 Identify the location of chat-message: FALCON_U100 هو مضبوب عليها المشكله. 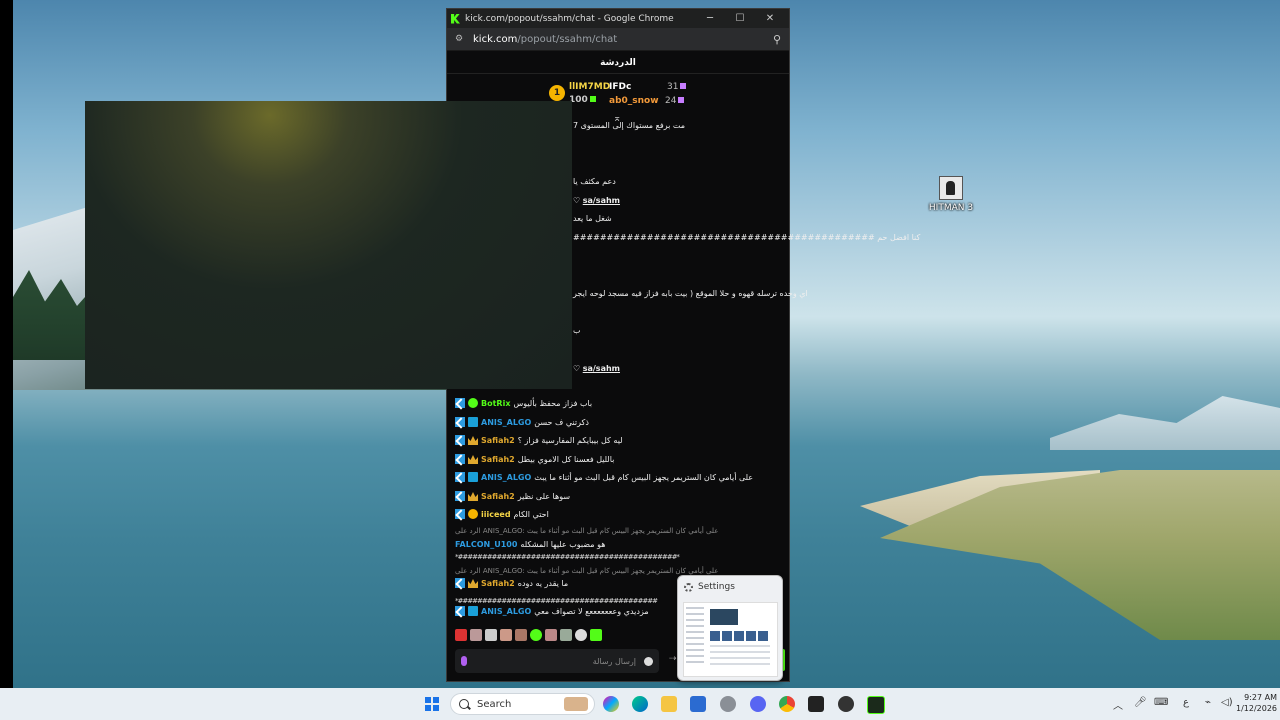
(530, 544).